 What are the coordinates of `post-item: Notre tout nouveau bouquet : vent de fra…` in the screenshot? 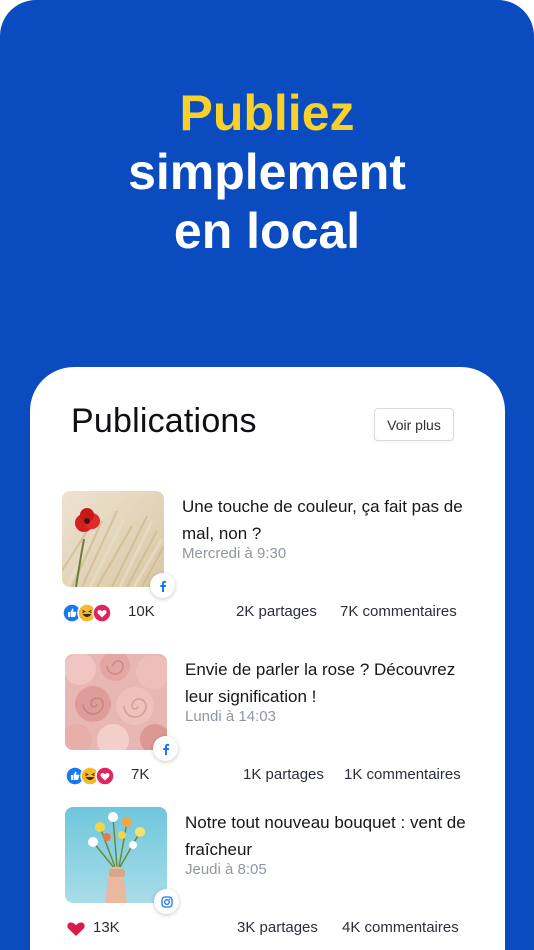 It's located at (275, 878).